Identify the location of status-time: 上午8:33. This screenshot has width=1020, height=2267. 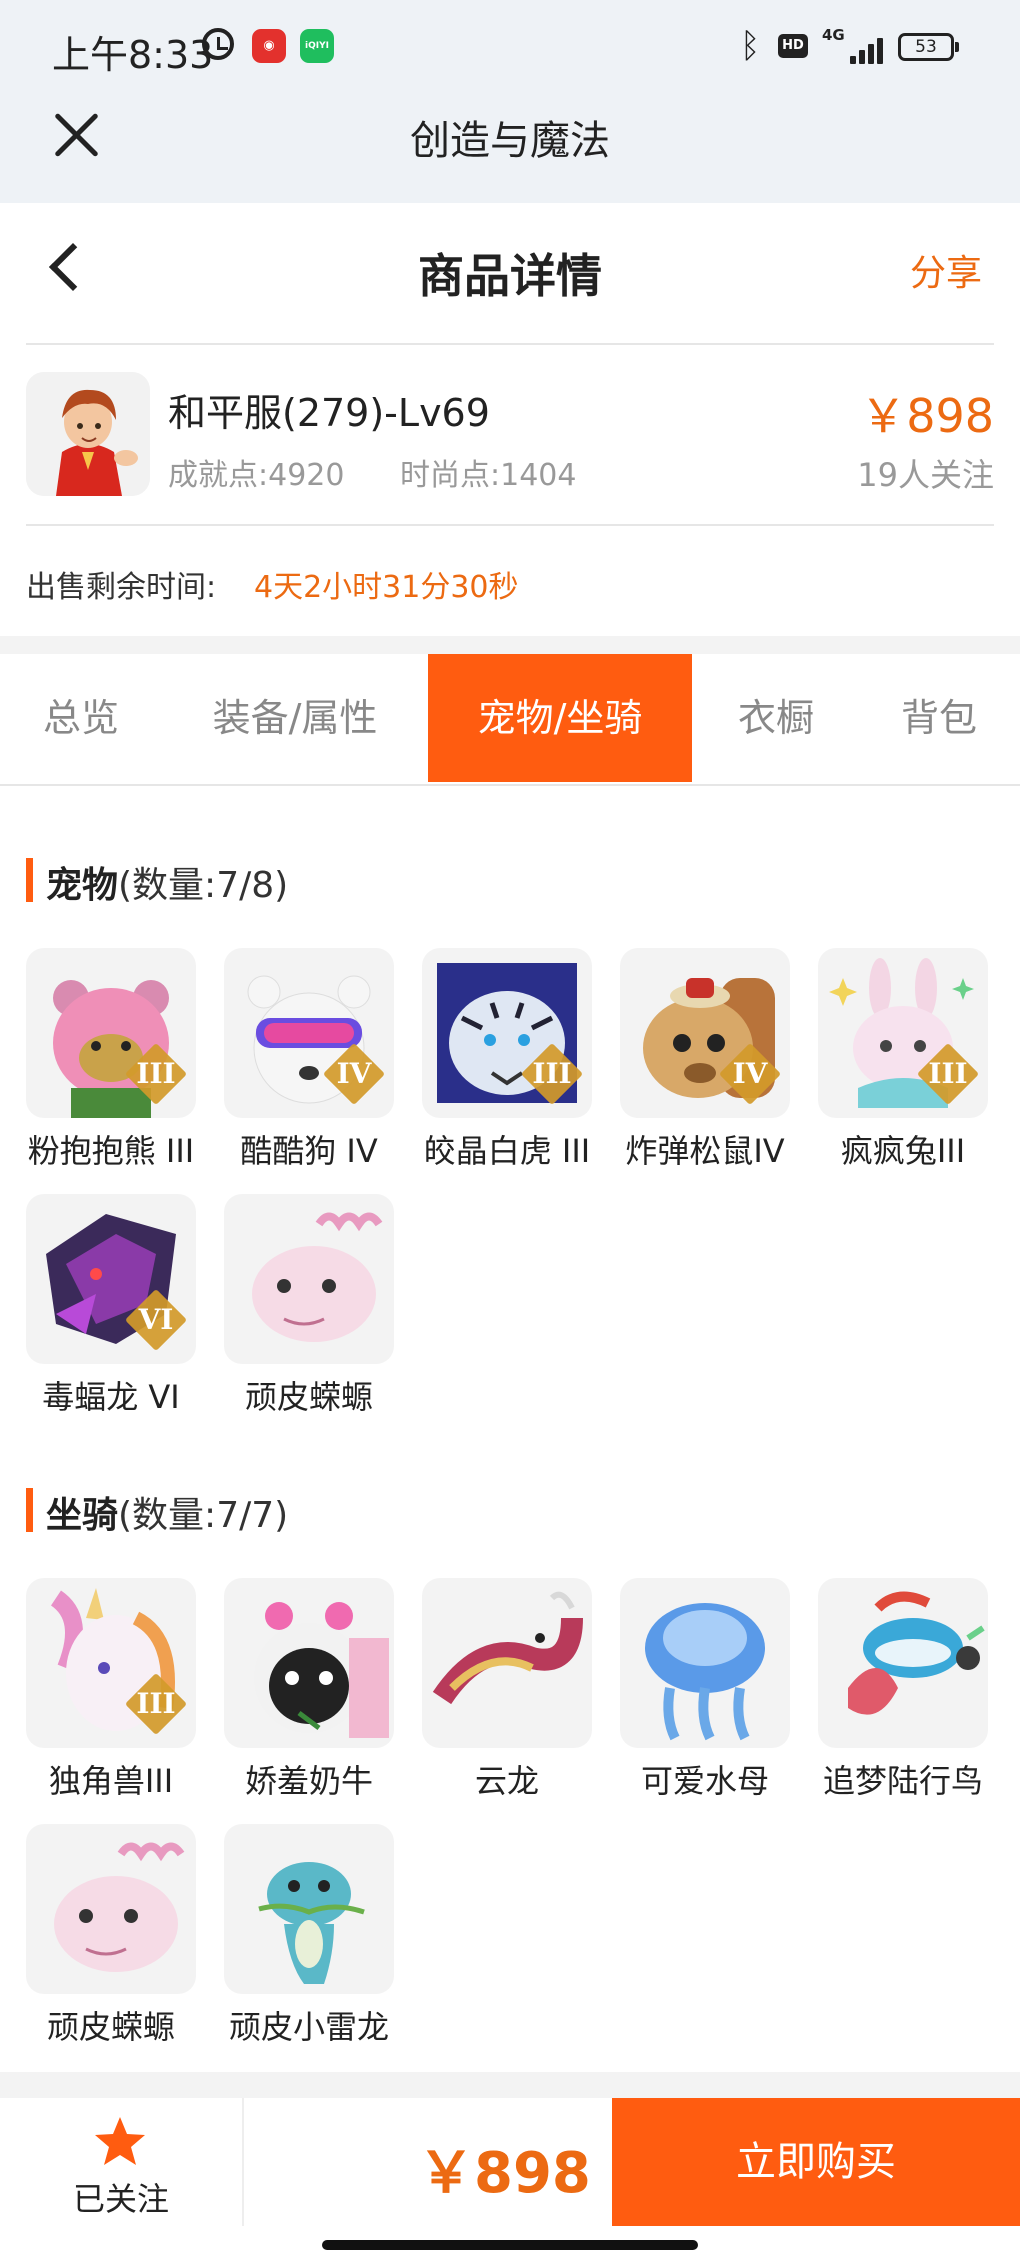
(133, 55).